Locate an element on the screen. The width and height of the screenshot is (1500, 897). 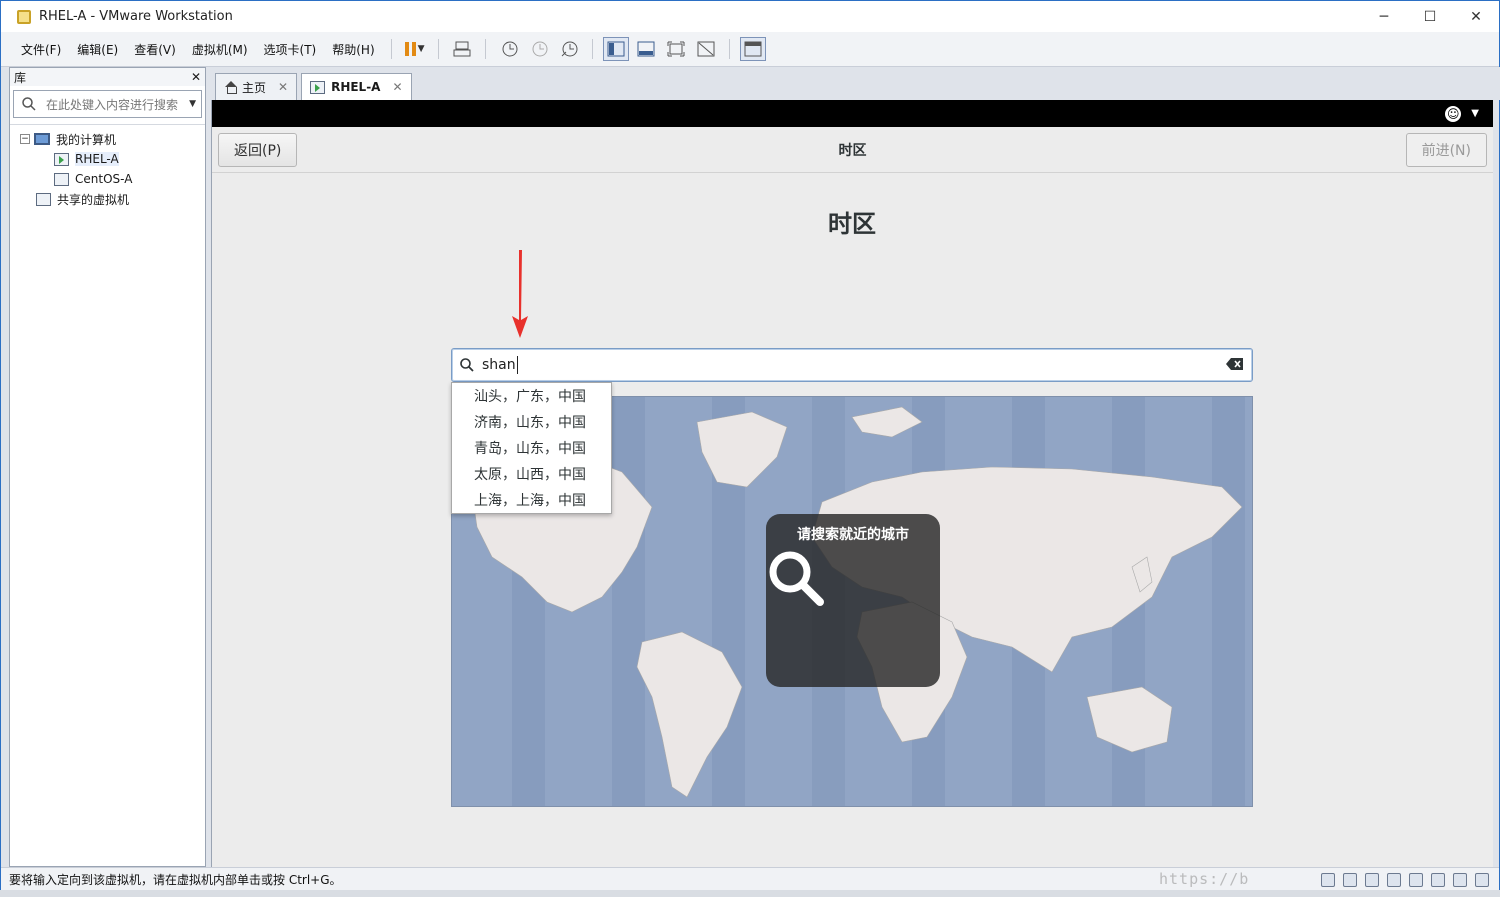
tree-item-label: 共享的虚拟机 is located at coordinates (93, 199).